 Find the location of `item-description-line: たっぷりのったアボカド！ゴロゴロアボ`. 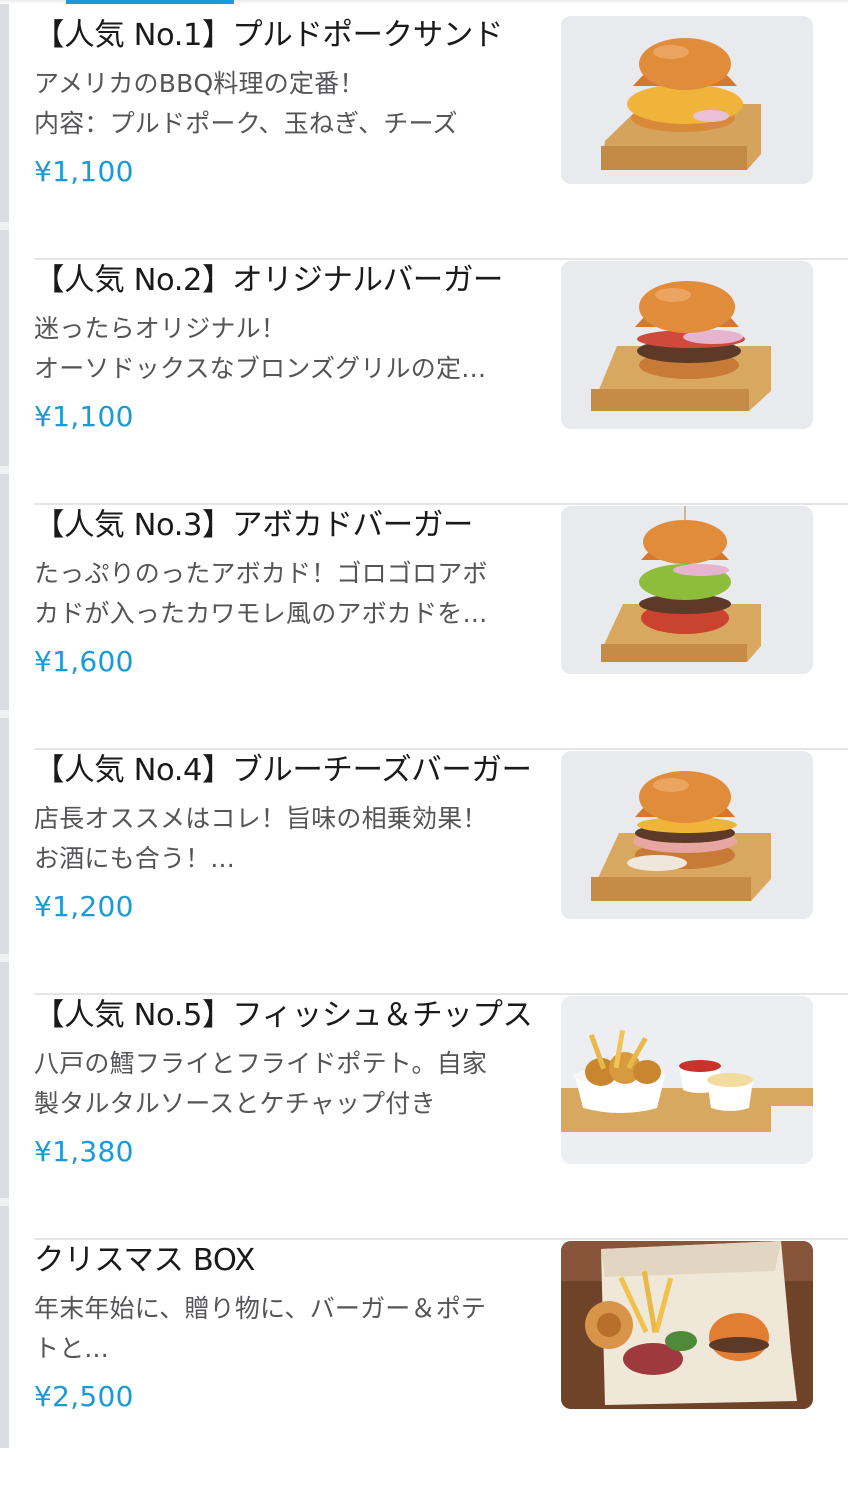

item-description-line: たっぷりのったアボカド！ゴロゴロアボ is located at coordinates (261, 573).